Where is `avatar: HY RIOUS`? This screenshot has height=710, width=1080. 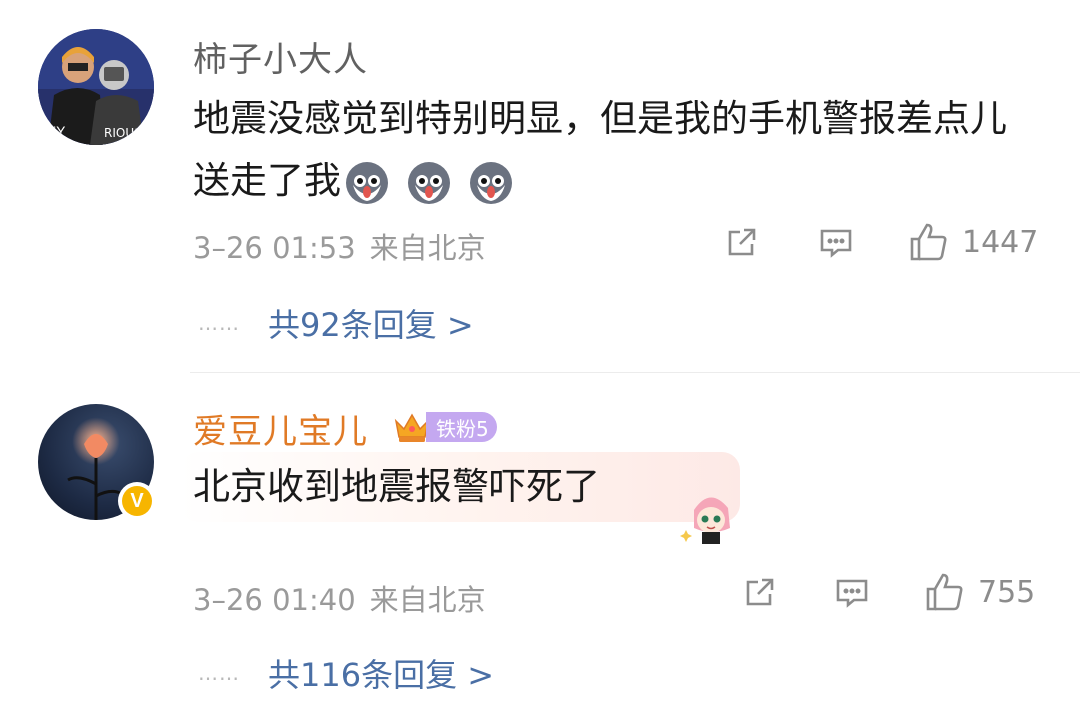
avatar: HY RIOUS is located at coordinates (96, 87).